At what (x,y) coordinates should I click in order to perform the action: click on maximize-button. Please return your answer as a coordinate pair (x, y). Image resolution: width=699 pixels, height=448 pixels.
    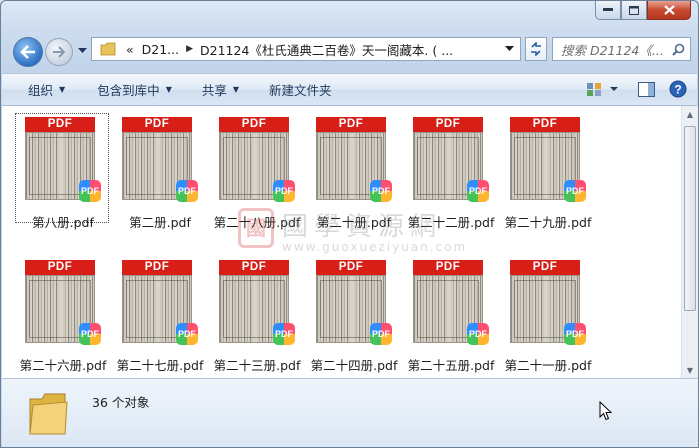
    Looking at the image, I should click on (634, 10).